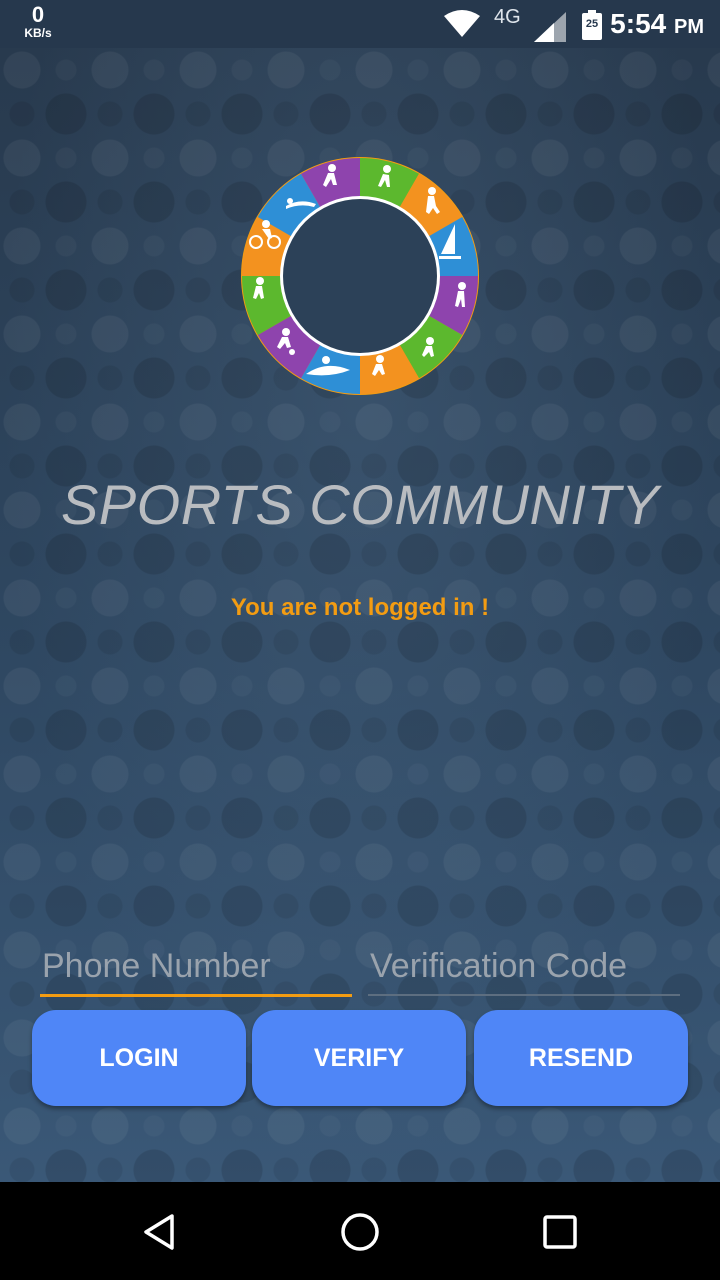  I want to click on network-speed-value: 0, so click(38, 14).